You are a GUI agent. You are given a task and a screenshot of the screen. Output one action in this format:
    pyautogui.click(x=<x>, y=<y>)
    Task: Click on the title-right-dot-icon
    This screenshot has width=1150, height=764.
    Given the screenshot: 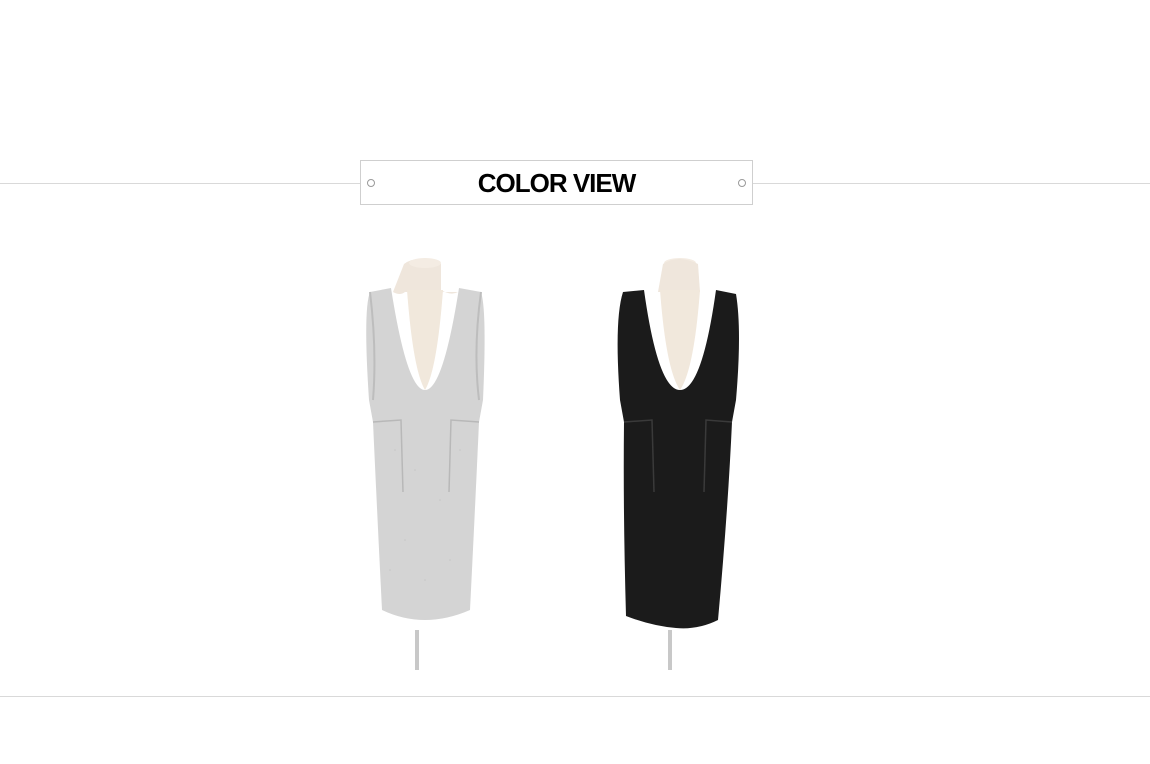 What is the action you would take?
    pyautogui.click(x=742, y=183)
    